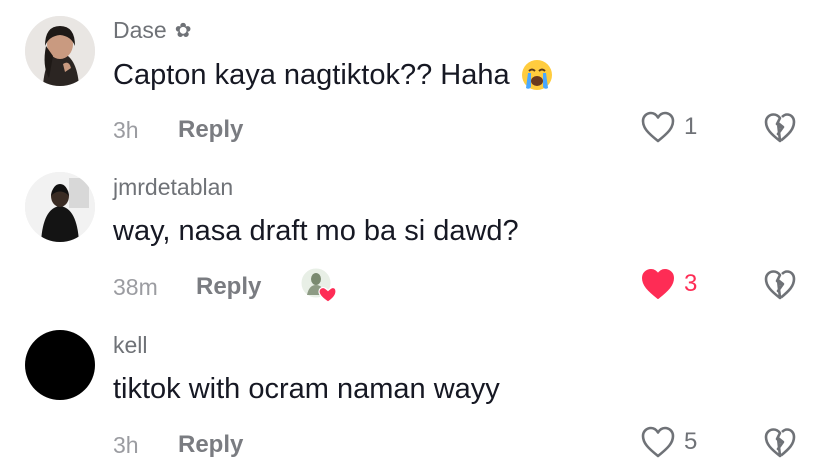  I want to click on comment-text-label: tiktok with ocram naman wayy, so click(306, 389).